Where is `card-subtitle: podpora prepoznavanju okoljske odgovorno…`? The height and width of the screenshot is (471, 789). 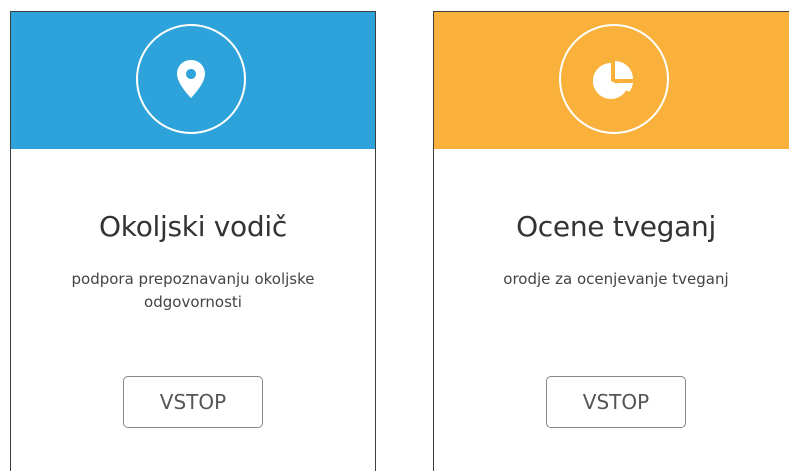
card-subtitle: podpora prepoznavanju okoljske odgovorno… is located at coordinates (193, 290).